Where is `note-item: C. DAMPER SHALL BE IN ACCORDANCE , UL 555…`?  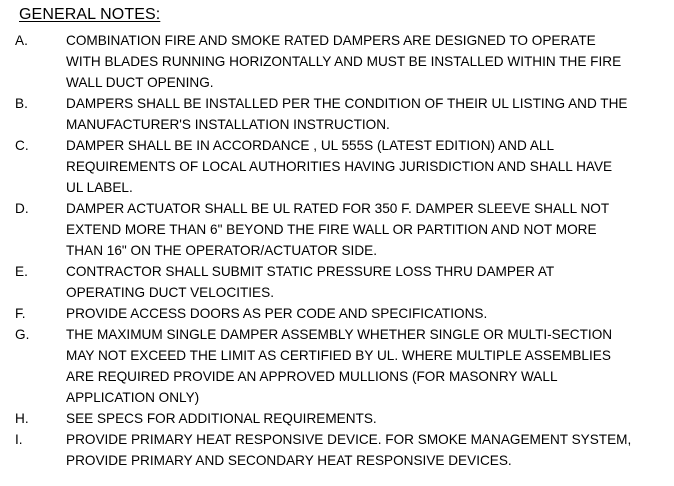
note-item: C. DAMPER SHALL BE IN ACCORDANCE , UL 555… is located at coordinates (337, 166).